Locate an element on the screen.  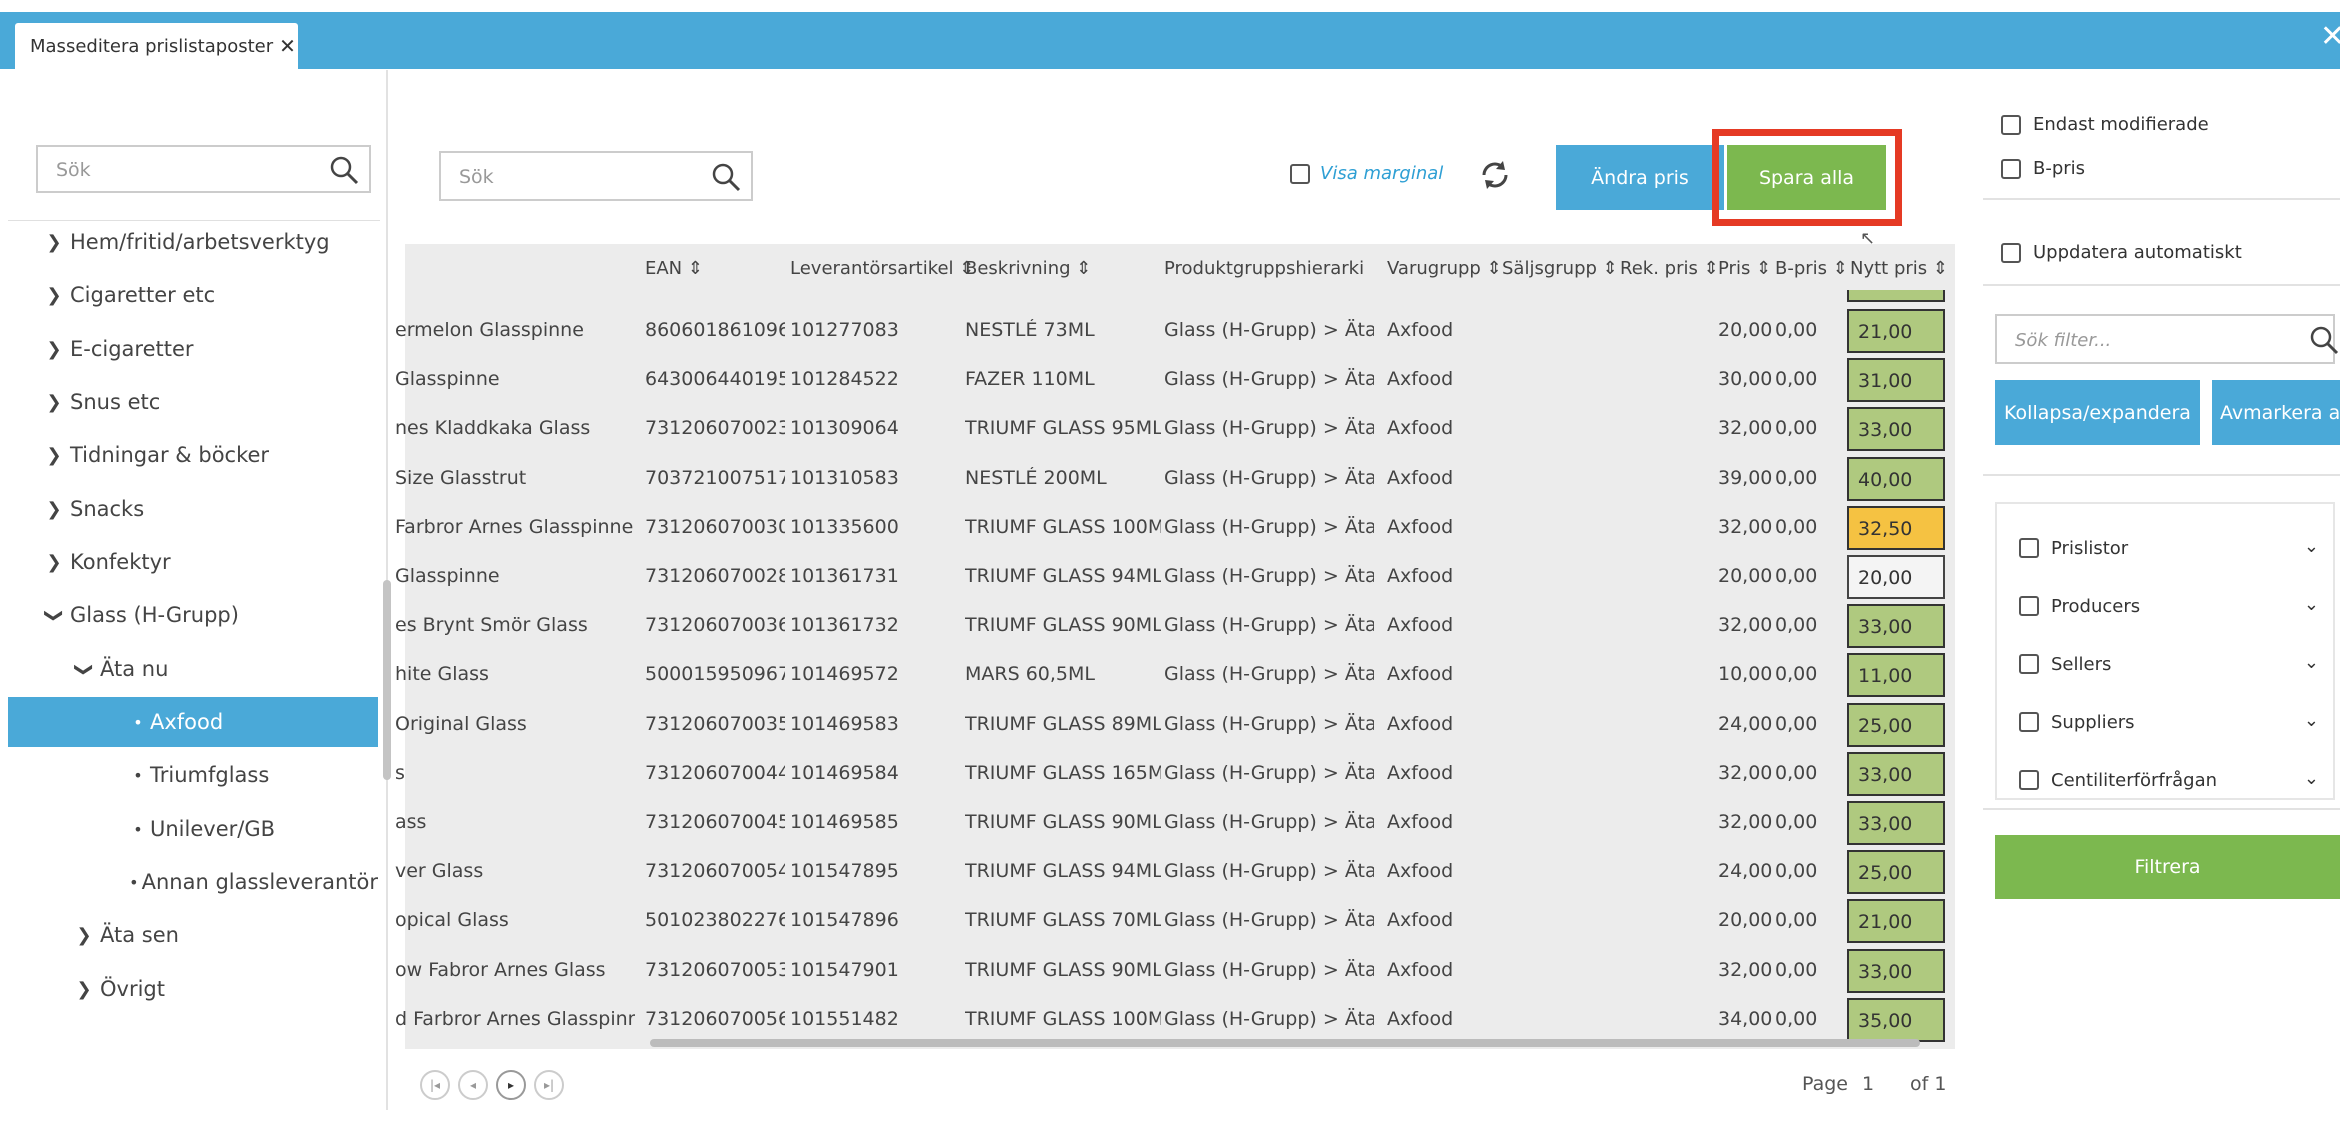
tree-item: ❯ Tidningar & böcker is located at coordinates (208, 455).